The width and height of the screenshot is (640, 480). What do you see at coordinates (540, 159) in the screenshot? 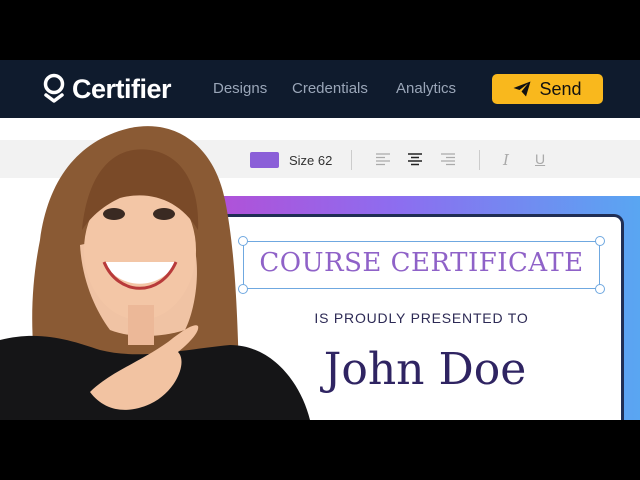
I see `underline-icon: U` at bounding box center [540, 159].